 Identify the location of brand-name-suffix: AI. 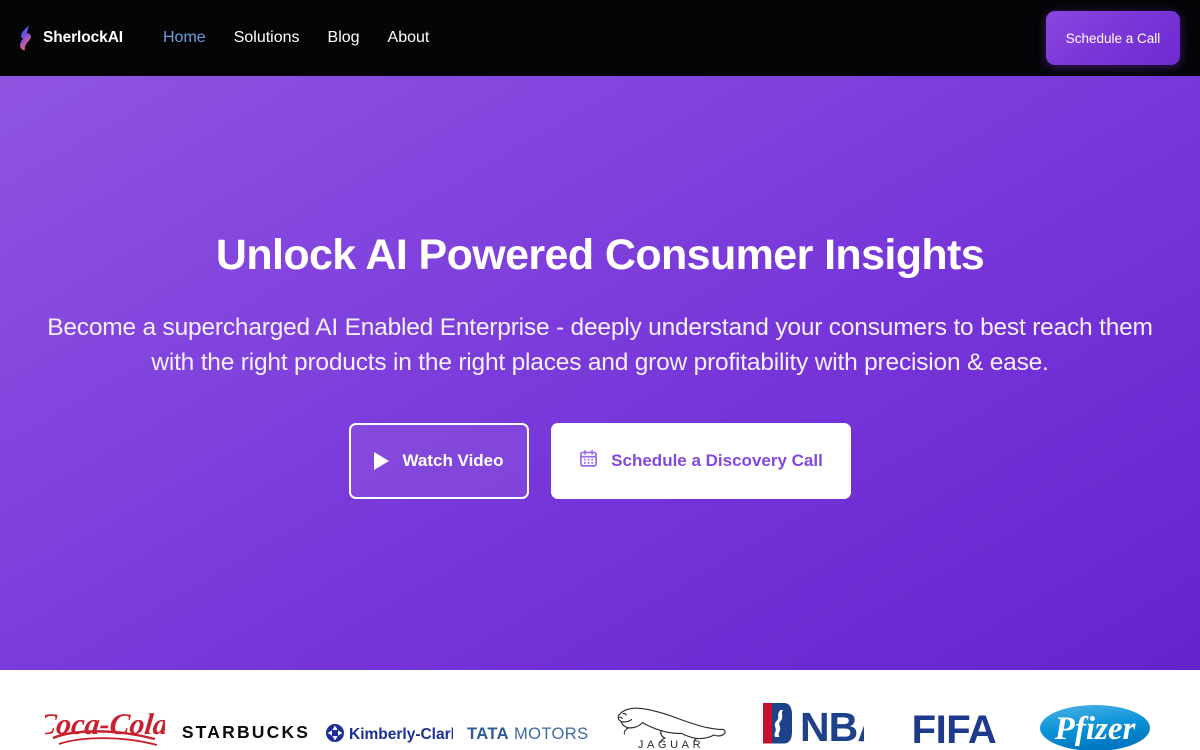
(115, 37).